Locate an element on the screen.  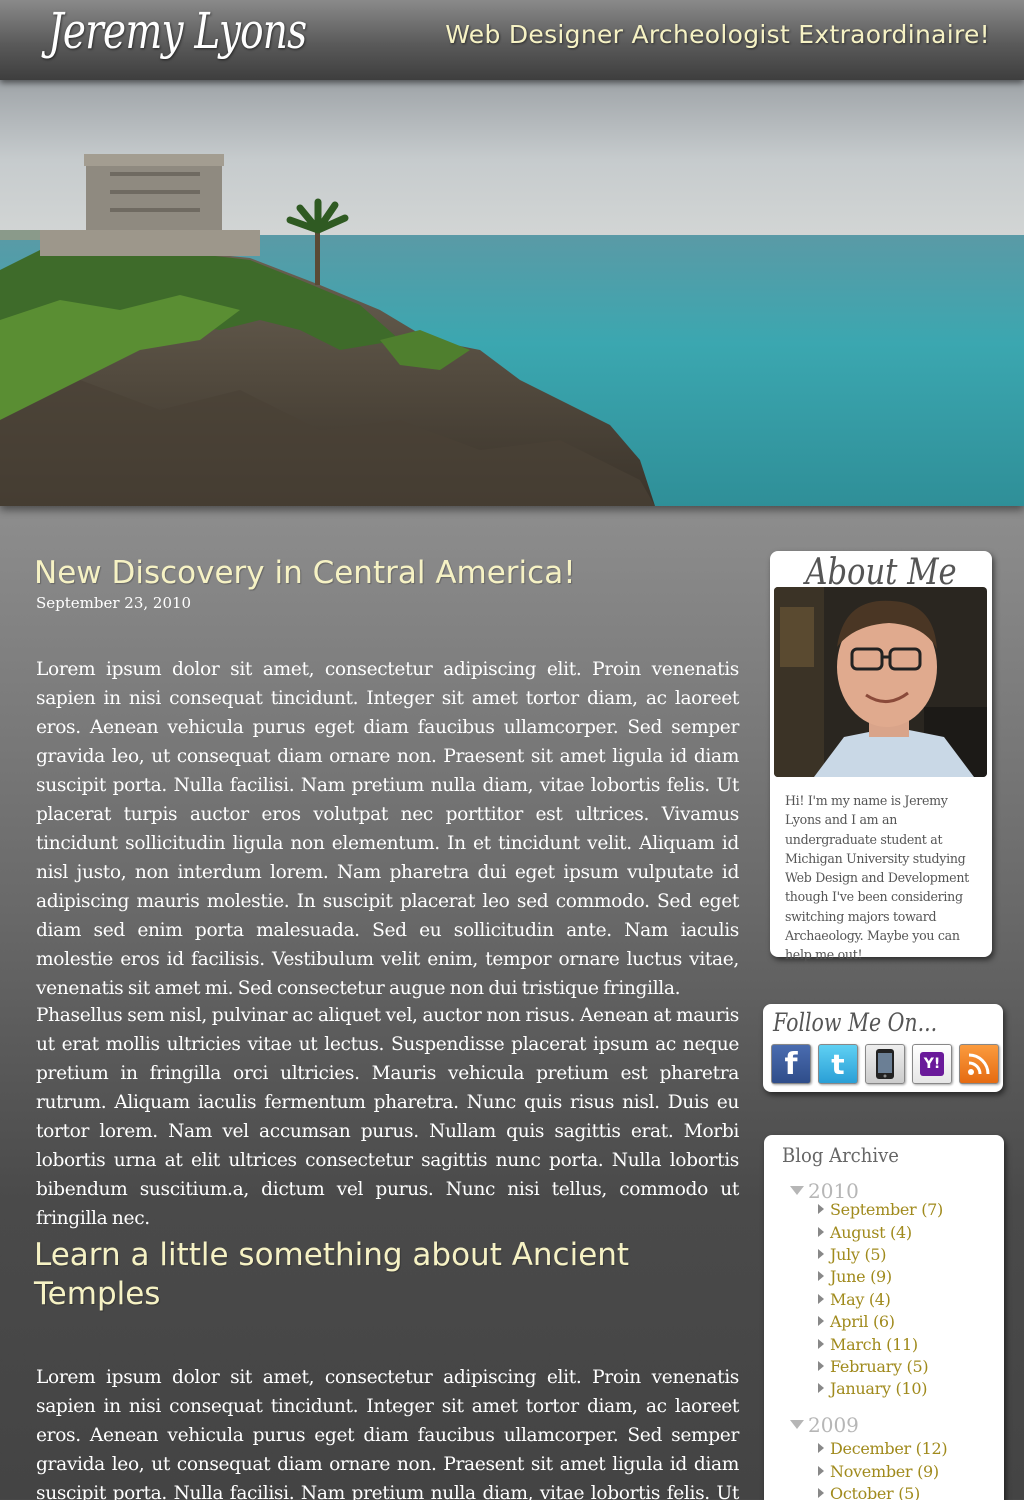
archive-month: December (12) is located at coordinates (883, 1448).